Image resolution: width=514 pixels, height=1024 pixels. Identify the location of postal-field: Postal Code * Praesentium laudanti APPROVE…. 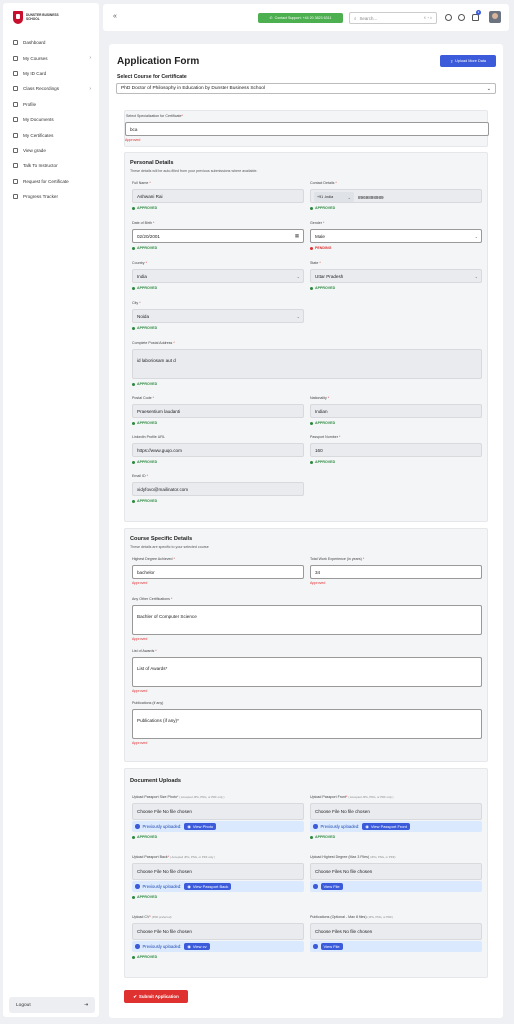
(218, 410).